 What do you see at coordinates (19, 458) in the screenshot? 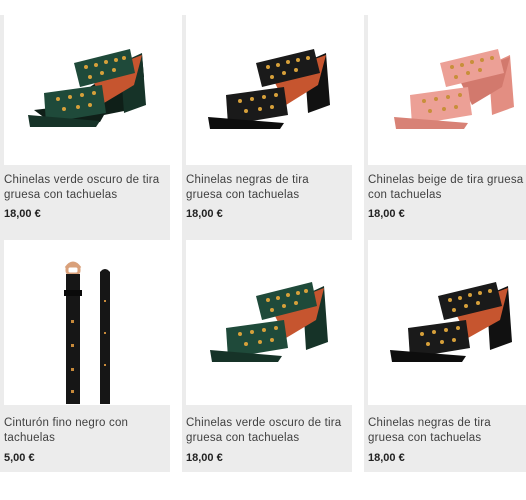
I see `product-price: 5,00 €` at bounding box center [19, 458].